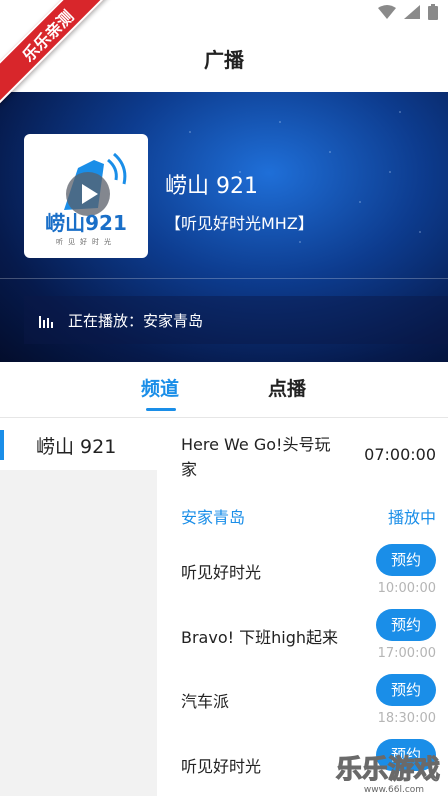 This screenshot has height=796, width=448. I want to click on tab-bar: 频道 点播, so click(224, 390).